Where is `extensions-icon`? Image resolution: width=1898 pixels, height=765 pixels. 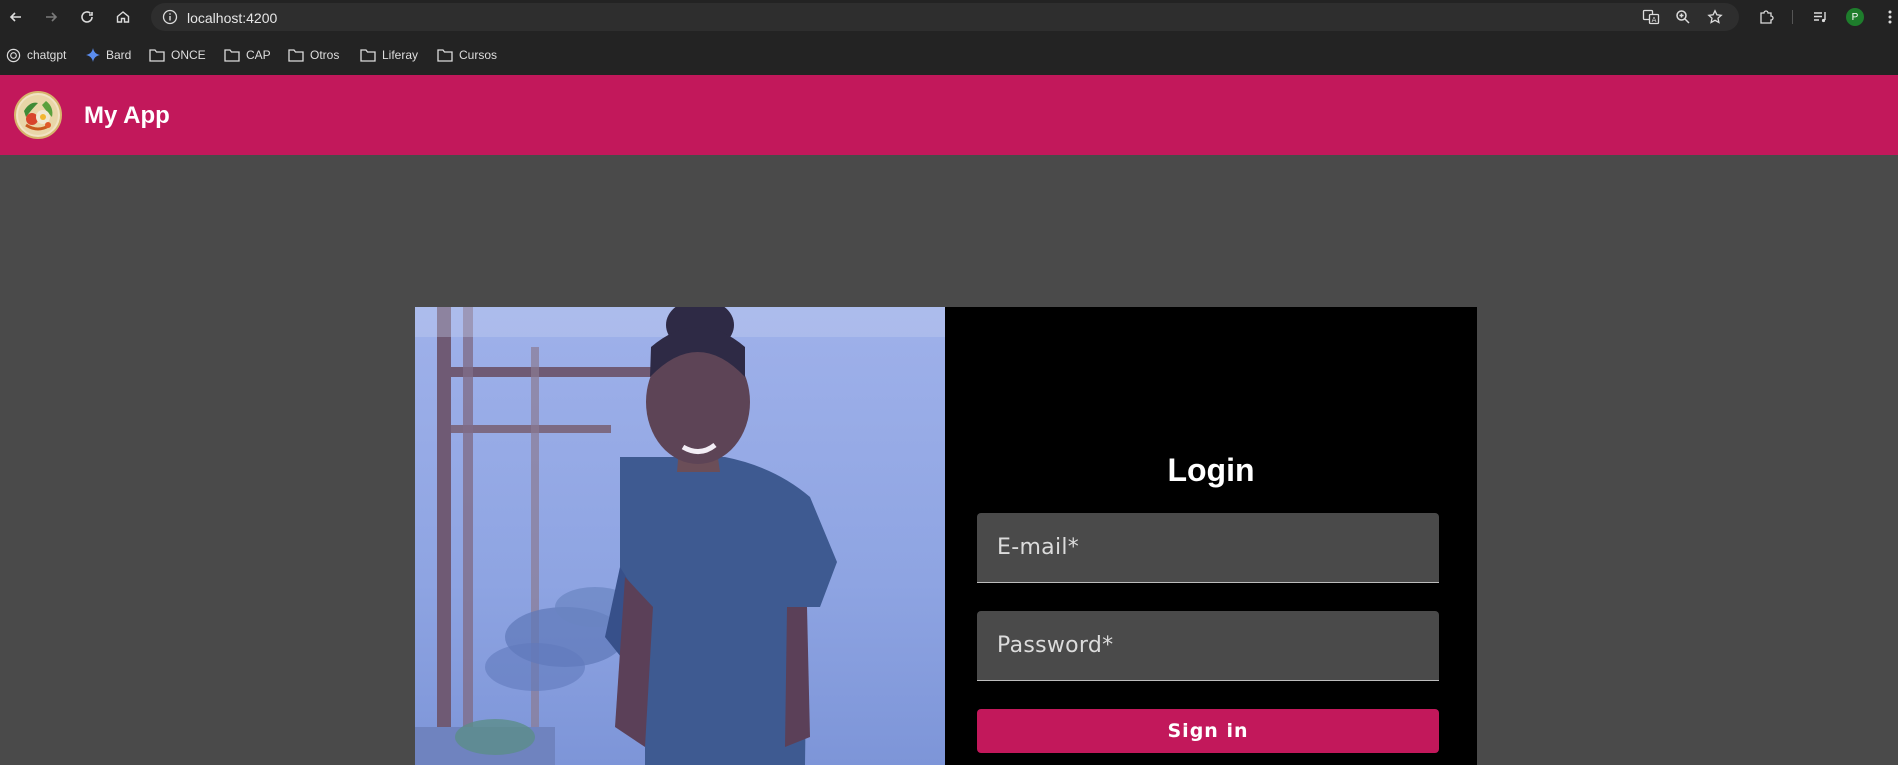
extensions-icon is located at coordinates (1766, 17).